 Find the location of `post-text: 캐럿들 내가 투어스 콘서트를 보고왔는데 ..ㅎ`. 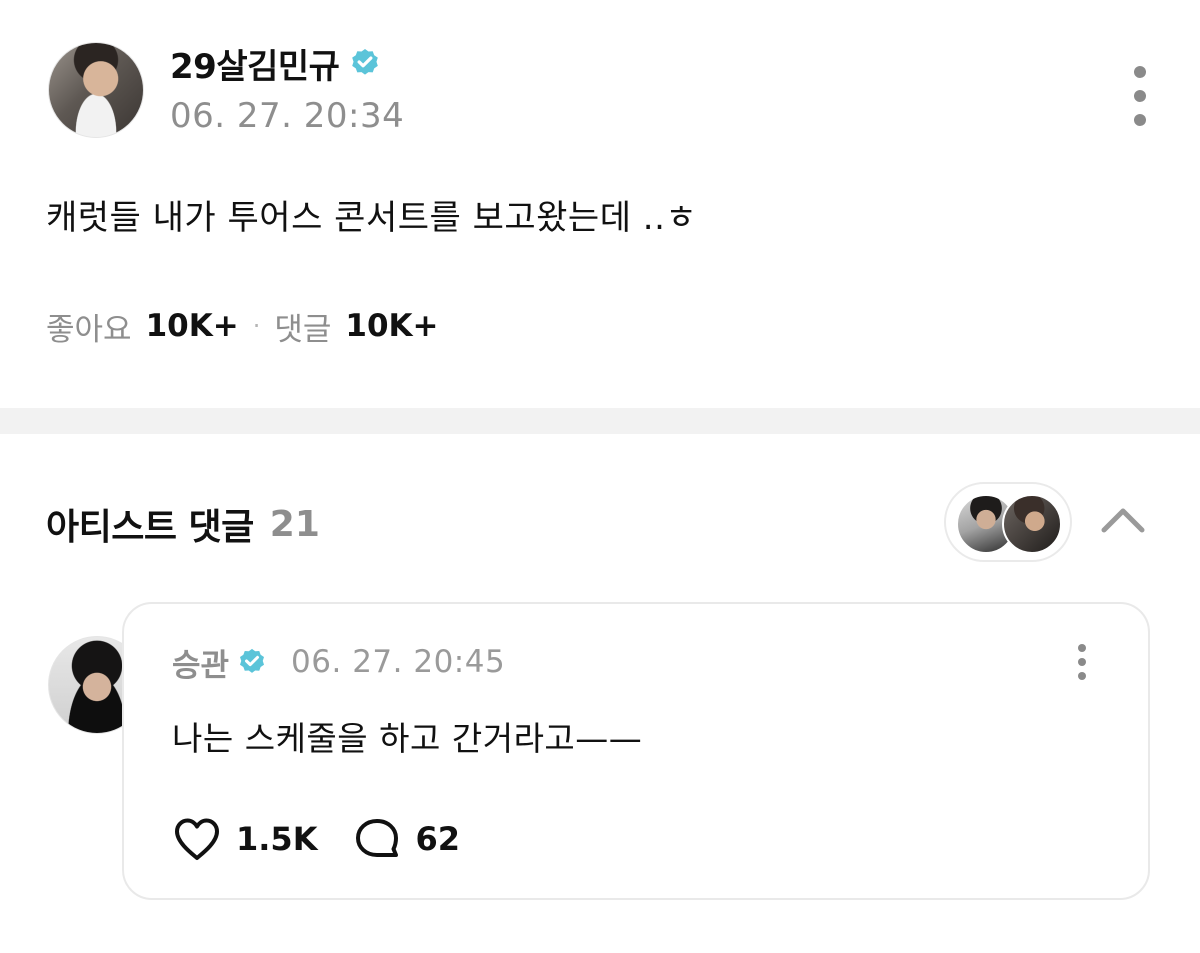

post-text: 캐럿들 내가 투어스 콘서트를 보고왔는데 ..ㅎ is located at coordinates (372, 218).